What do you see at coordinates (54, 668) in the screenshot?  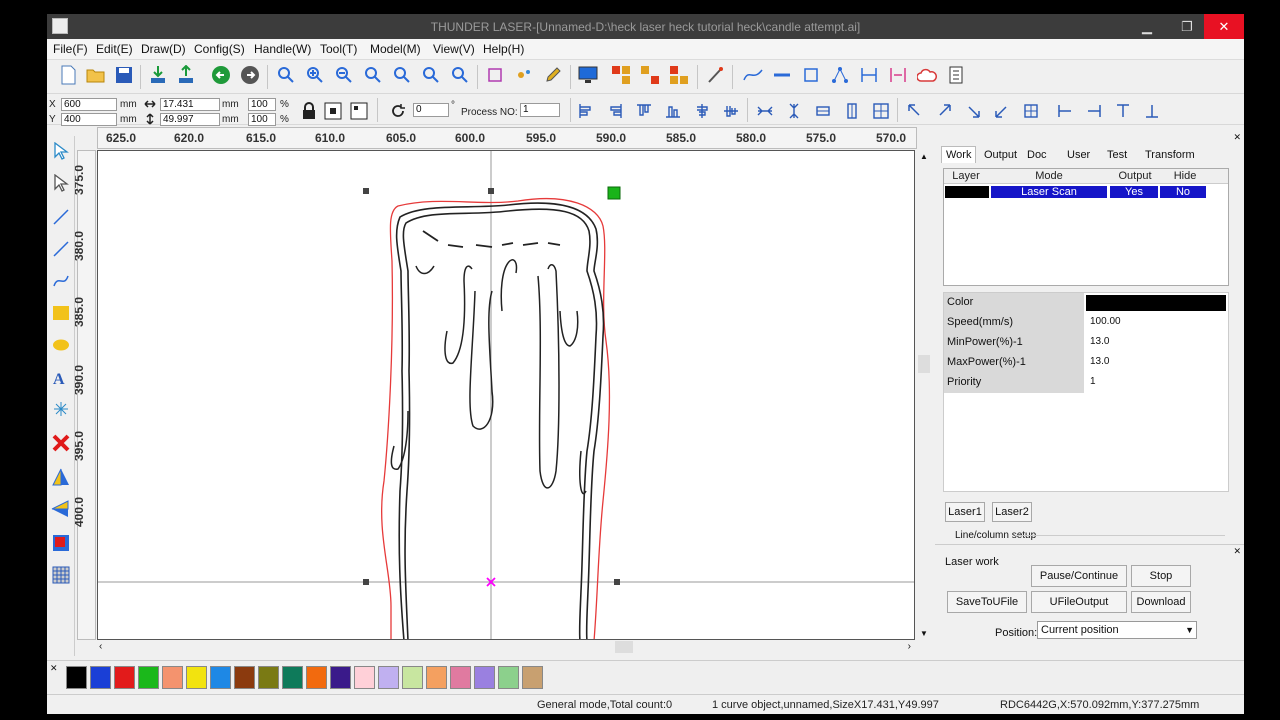 I see `palette-close-icon: ✕` at bounding box center [54, 668].